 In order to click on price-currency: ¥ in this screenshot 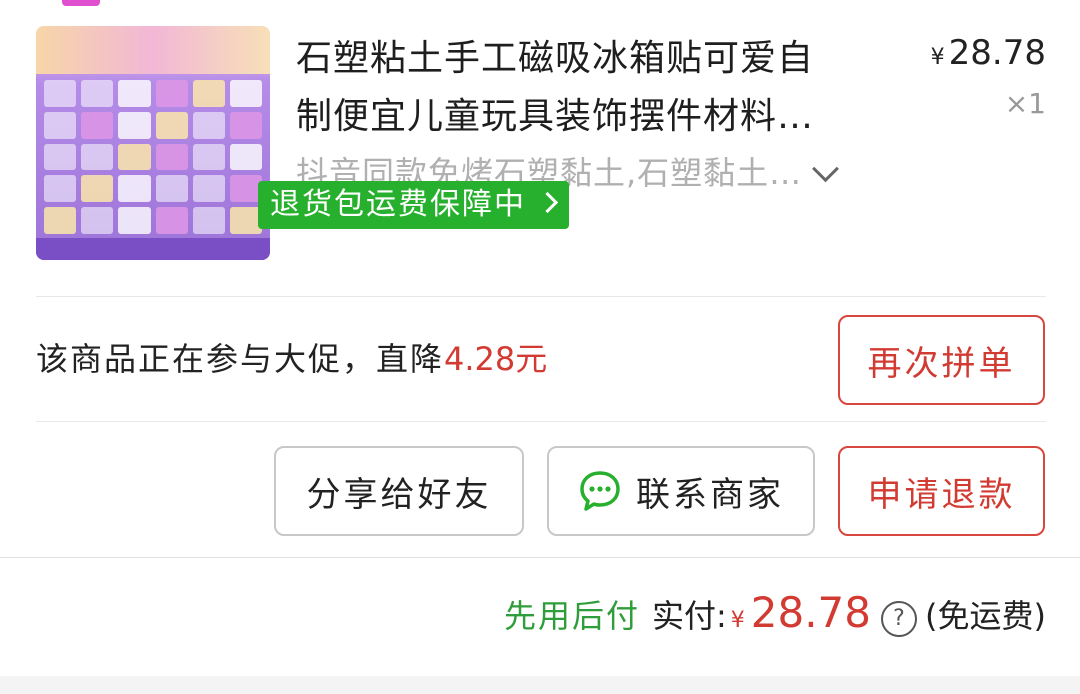, I will do `click(937, 57)`.